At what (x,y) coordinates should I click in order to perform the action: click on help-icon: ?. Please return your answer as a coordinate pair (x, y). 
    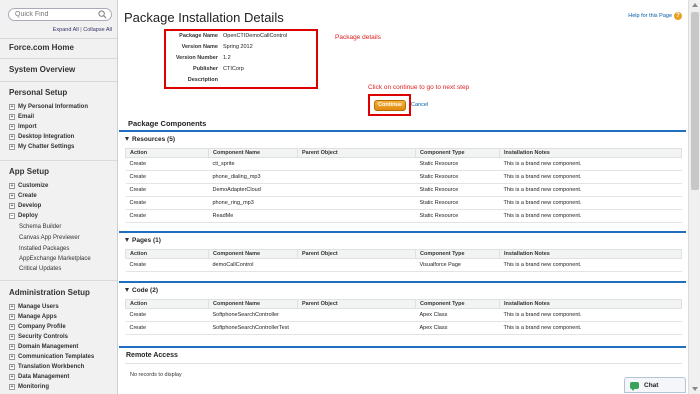
    Looking at the image, I should click on (678, 16).